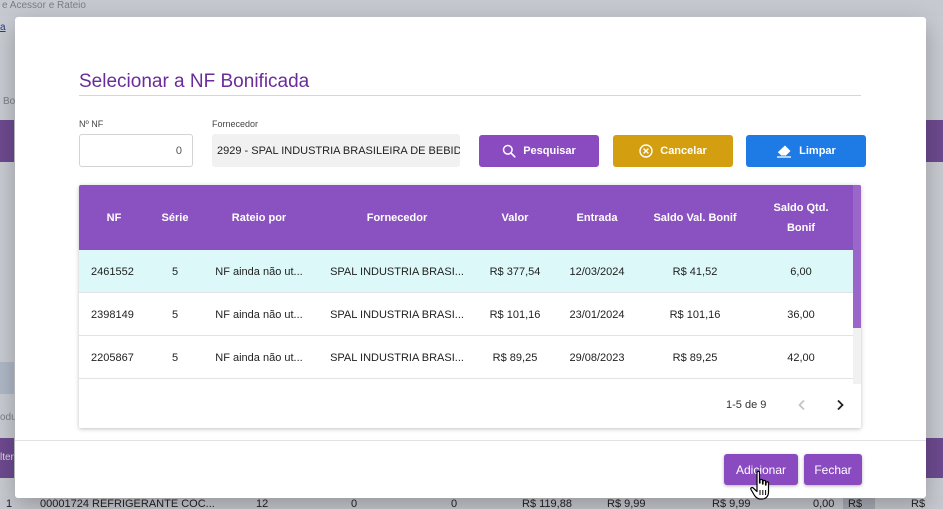 This screenshot has width=943, height=509. Describe the element at coordinates (112, 357) in the screenshot. I see `cell-nf: 2205867` at that location.